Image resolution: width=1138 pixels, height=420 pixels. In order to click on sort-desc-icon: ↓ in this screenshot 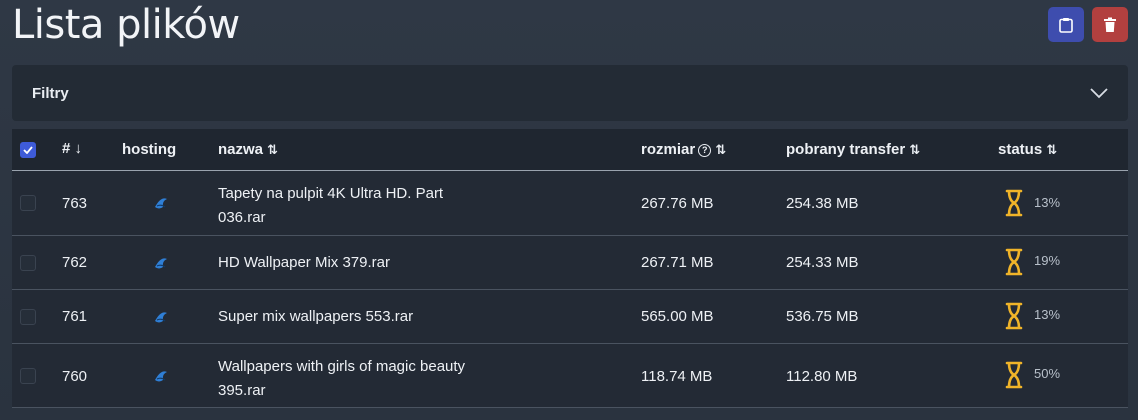, I will do `click(78, 148)`.